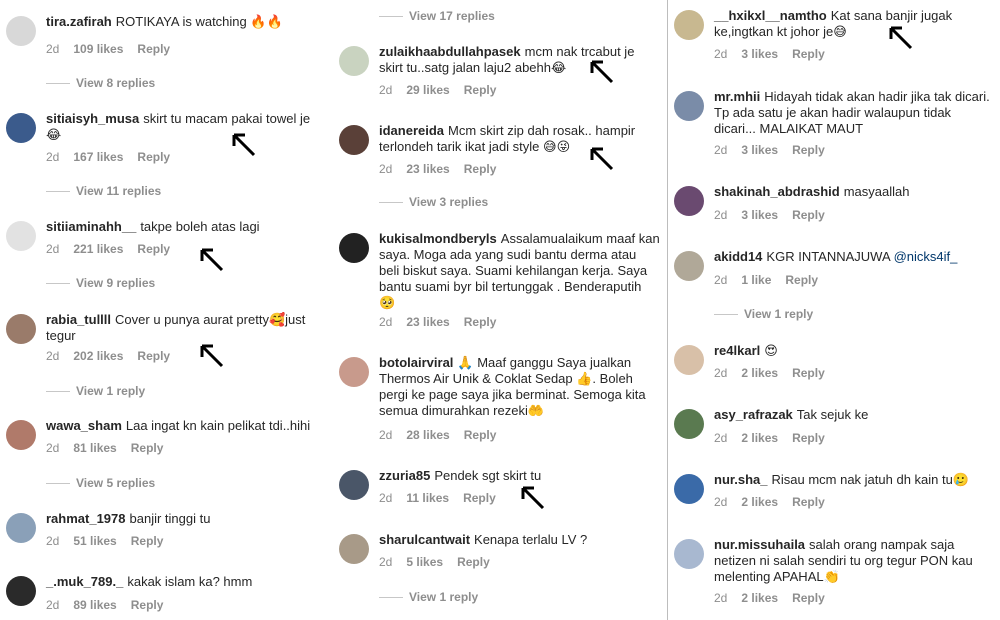  What do you see at coordinates (416, 362) in the screenshot?
I see `comment-username: botolairviral` at bounding box center [416, 362].